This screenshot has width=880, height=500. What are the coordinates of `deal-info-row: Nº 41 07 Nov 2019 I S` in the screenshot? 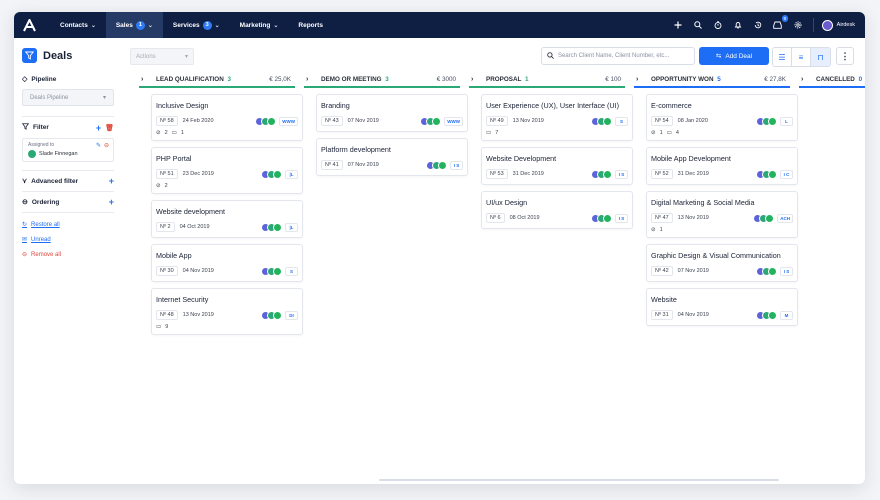 It's located at (392, 165).